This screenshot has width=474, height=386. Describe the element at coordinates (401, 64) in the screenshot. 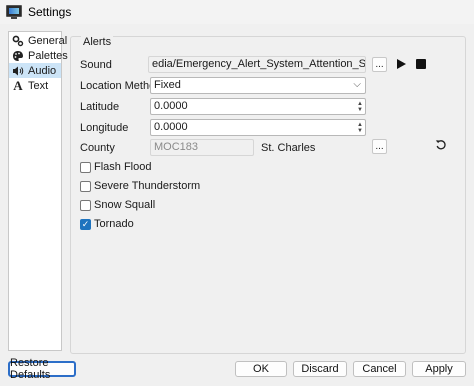

I see `play-icon` at that location.